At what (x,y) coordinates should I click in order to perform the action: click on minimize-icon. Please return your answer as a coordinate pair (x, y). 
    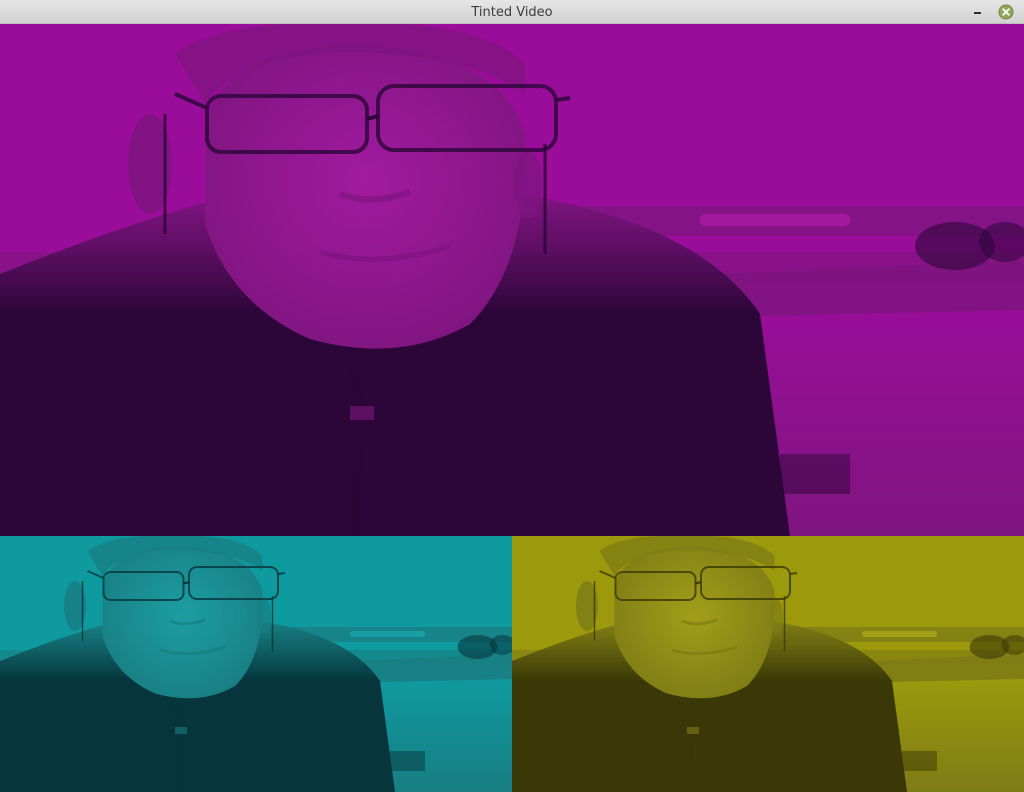
    Looking at the image, I should click on (977, 13).